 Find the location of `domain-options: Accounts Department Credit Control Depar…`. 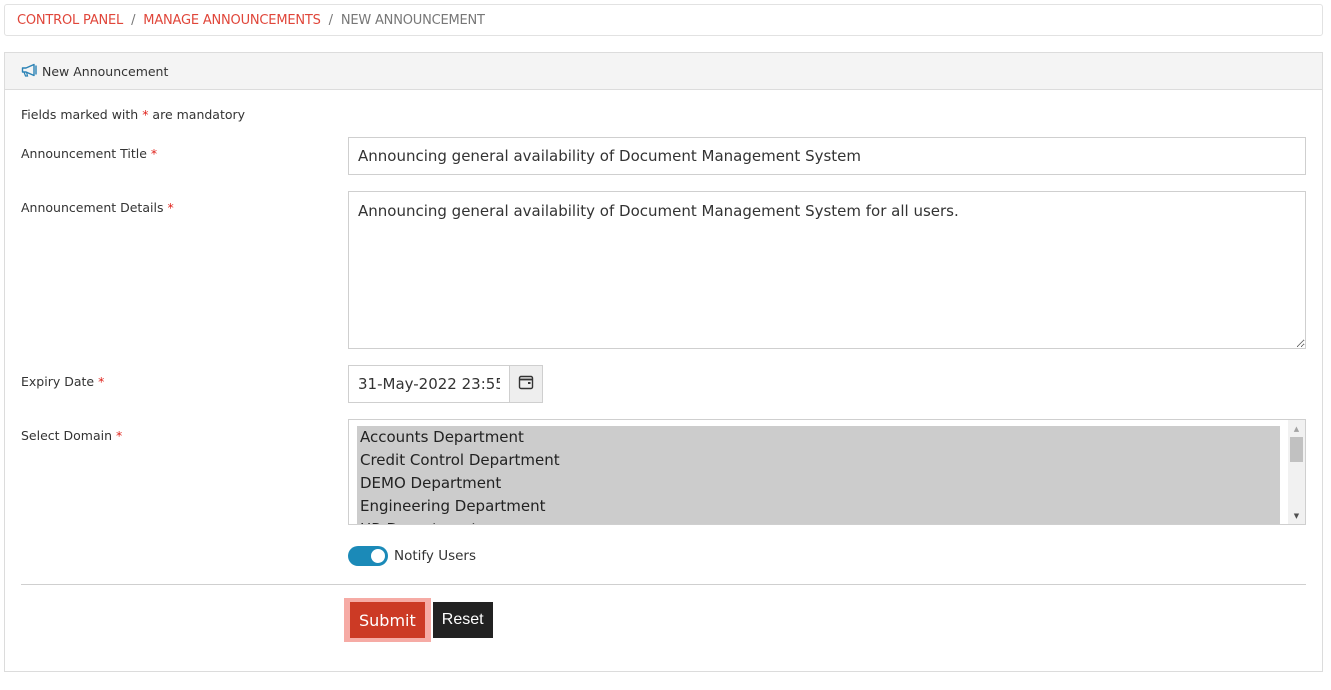

domain-options: Accounts Department Credit Control Depar… is located at coordinates (818, 475).